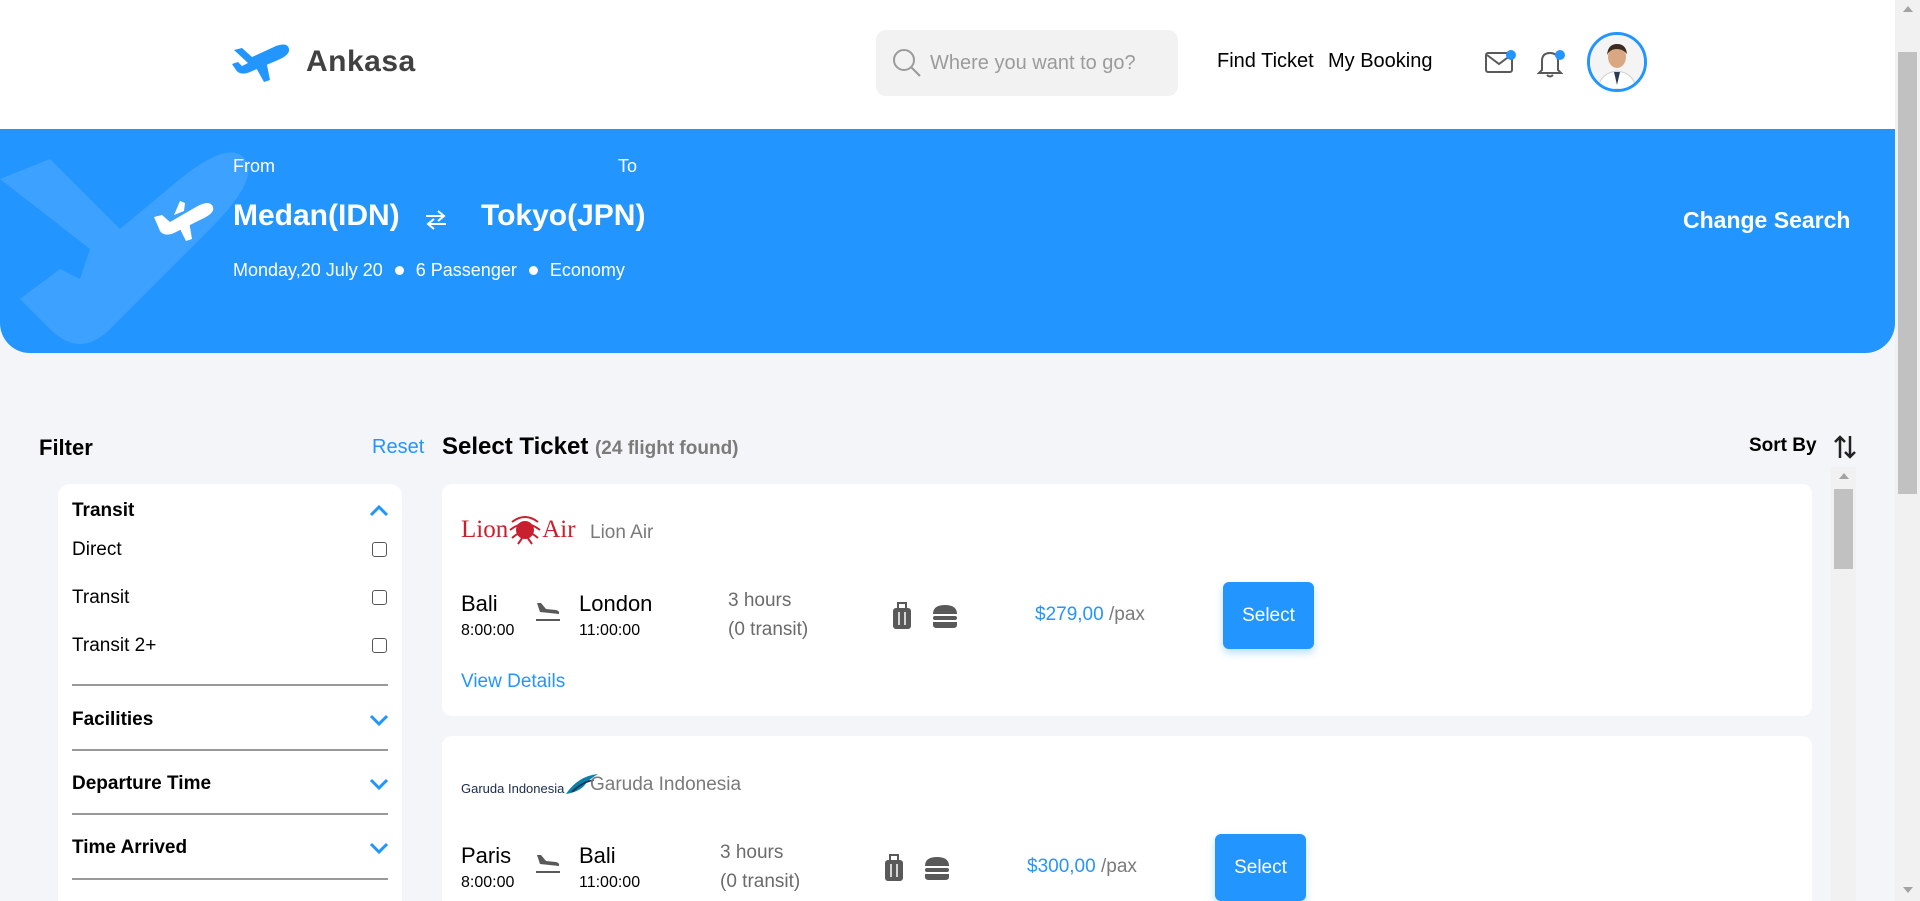 This screenshot has width=1920, height=901. I want to click on brand-logo: Ankasa, so click(322, 62).